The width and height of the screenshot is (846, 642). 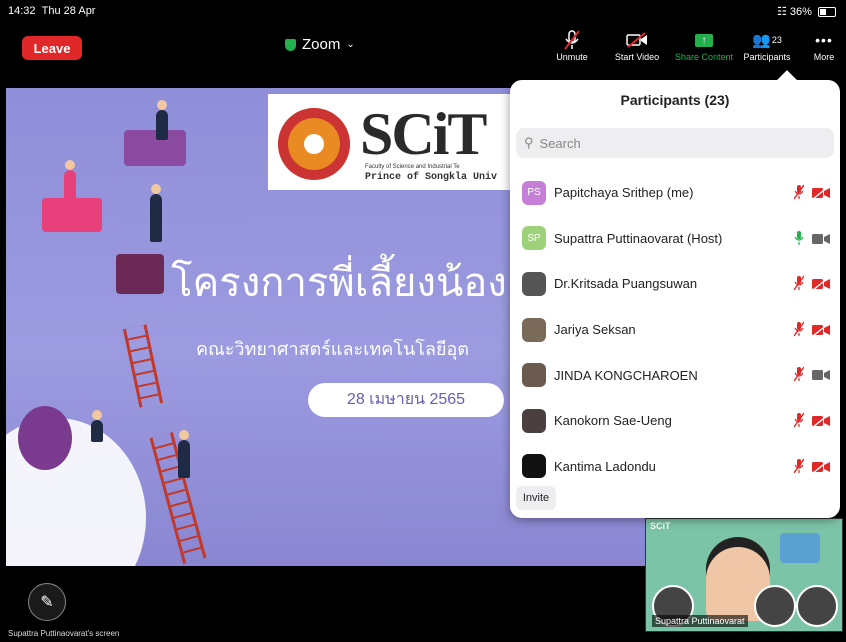 What do you see at coordinates (572, 57) in the screenshot?
I see `unmute-label: Unmute` at bounding box center [572, 57].